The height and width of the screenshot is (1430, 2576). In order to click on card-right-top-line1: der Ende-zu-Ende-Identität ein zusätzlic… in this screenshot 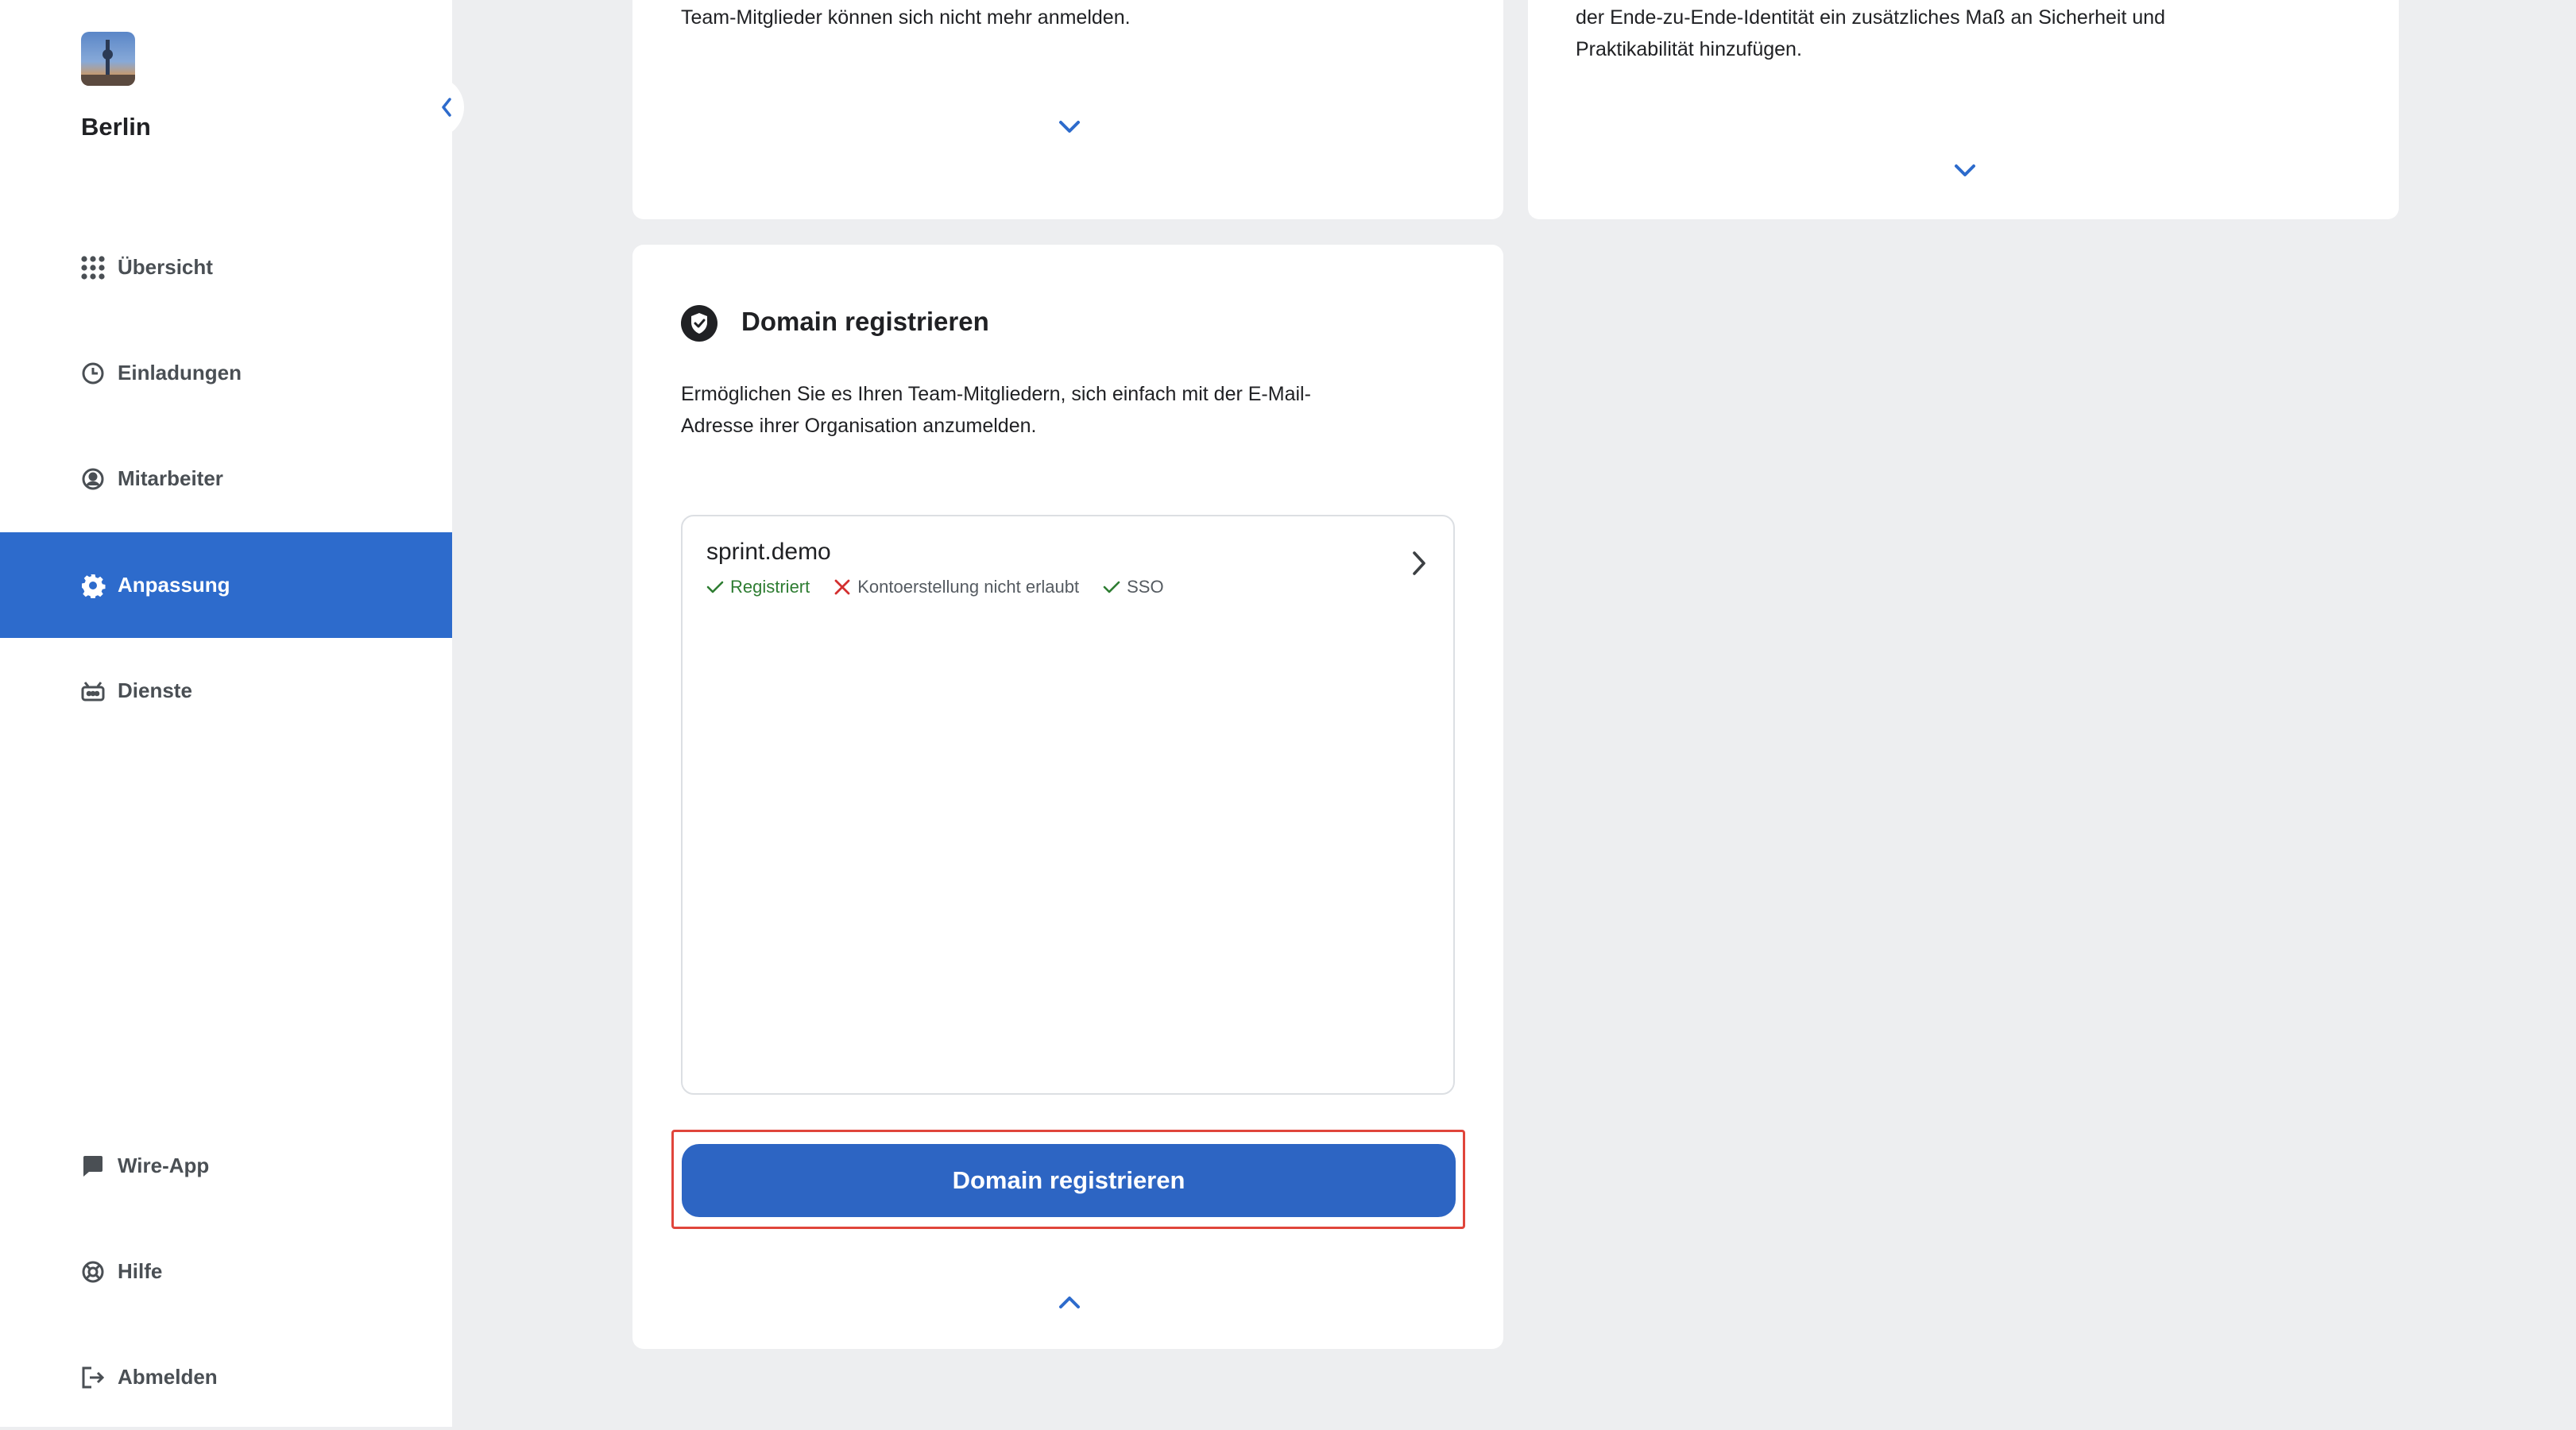, I will do `click(1871, 17)`.